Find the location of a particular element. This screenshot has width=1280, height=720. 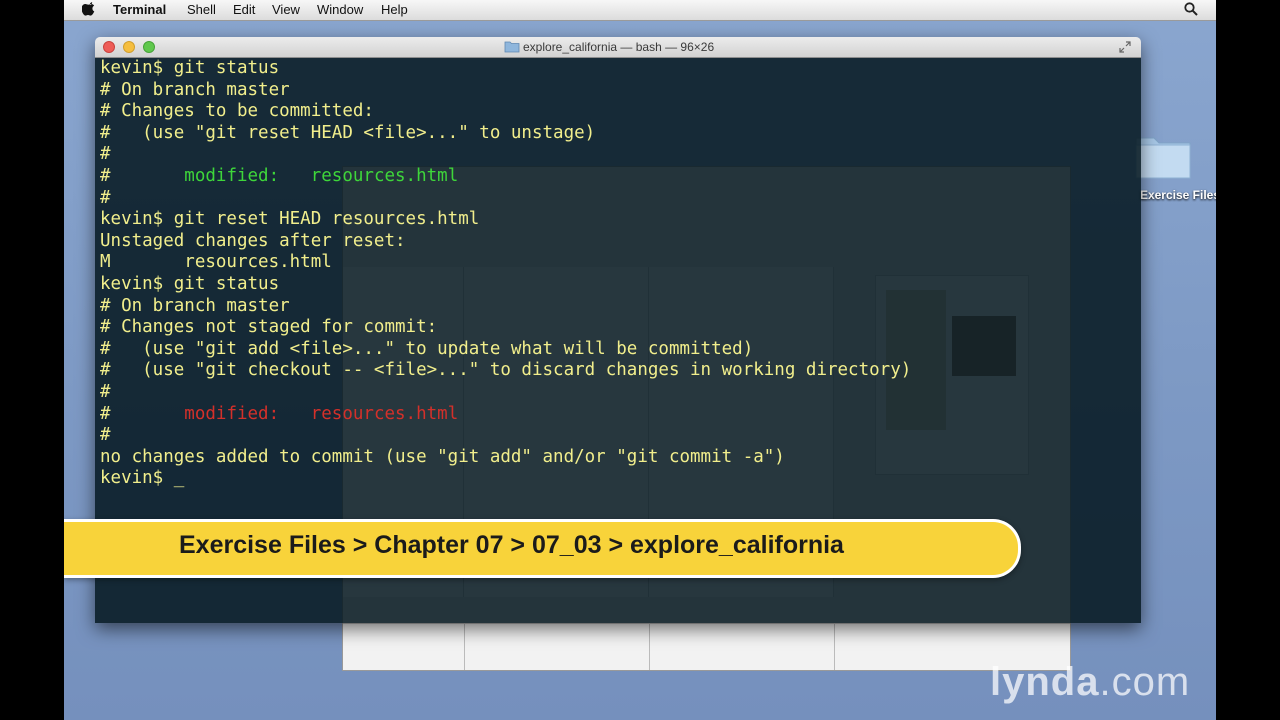

terminal-titlebar: explore_california — bash — 96×26 is located at coordinates (618, 47).